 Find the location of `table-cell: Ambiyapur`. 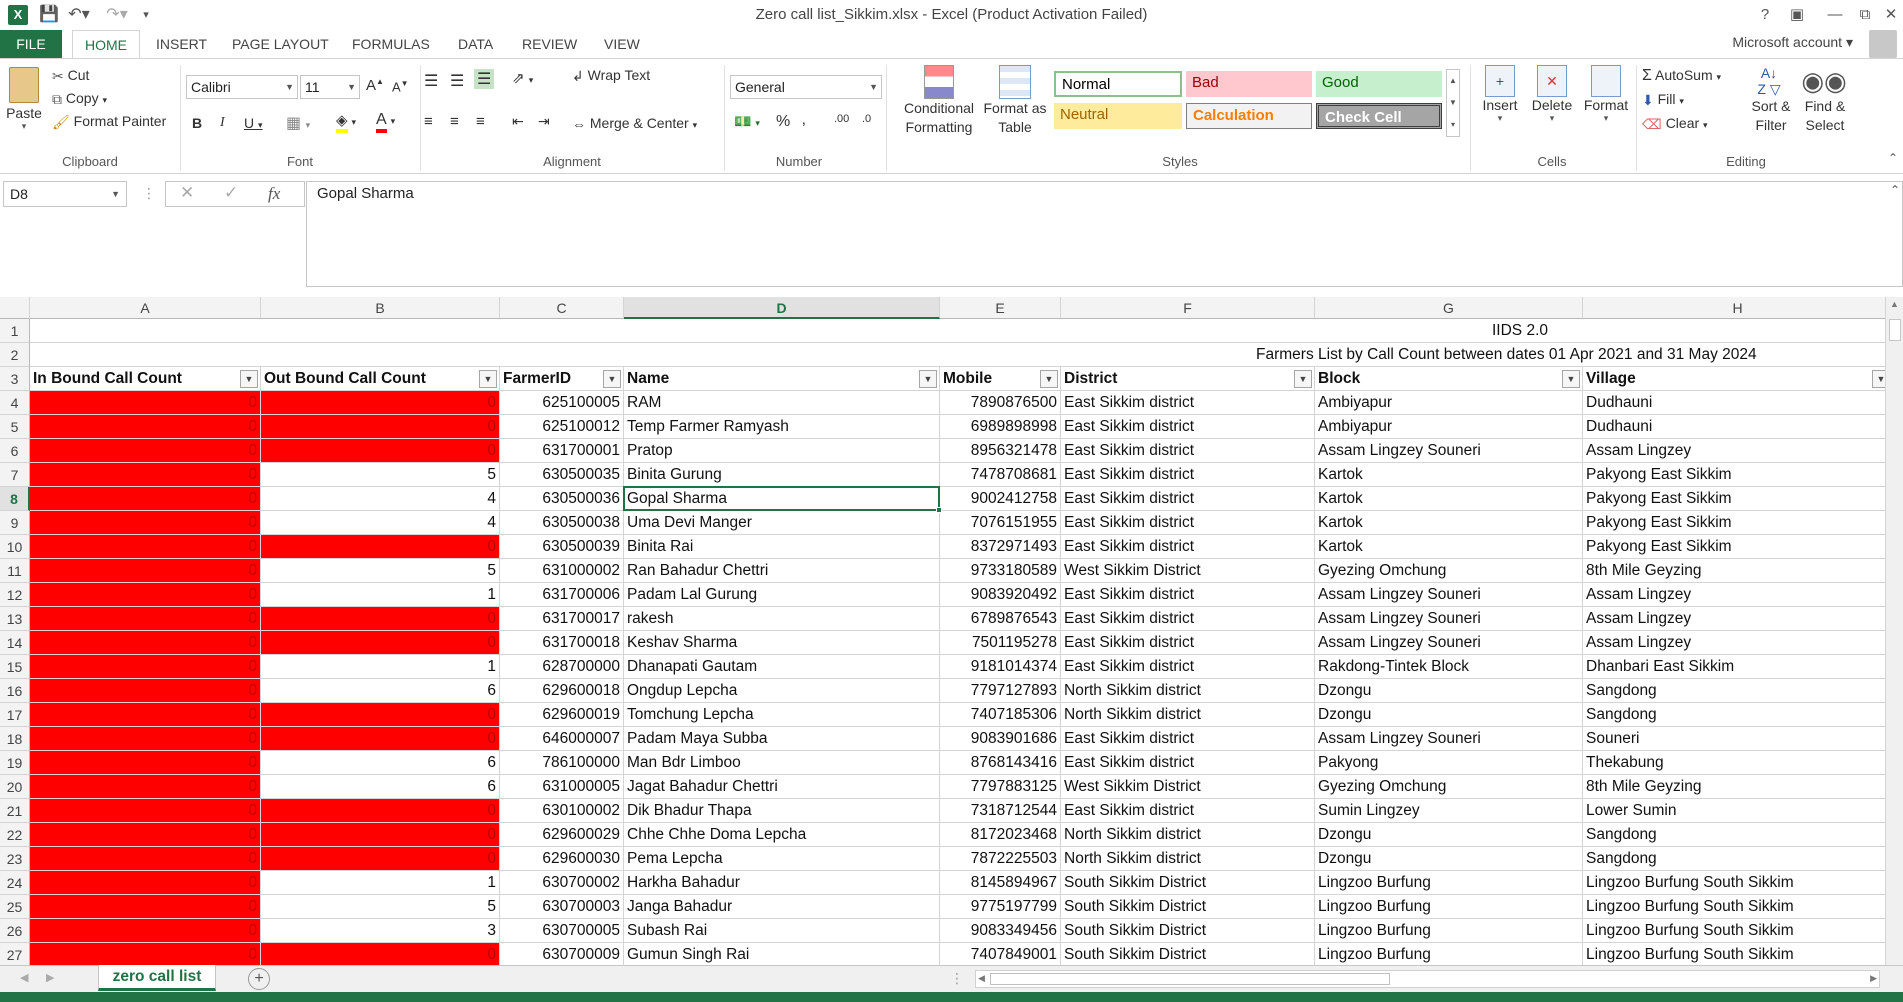

table-cell: Ambiyapur is located at coordinates (1449, 427).